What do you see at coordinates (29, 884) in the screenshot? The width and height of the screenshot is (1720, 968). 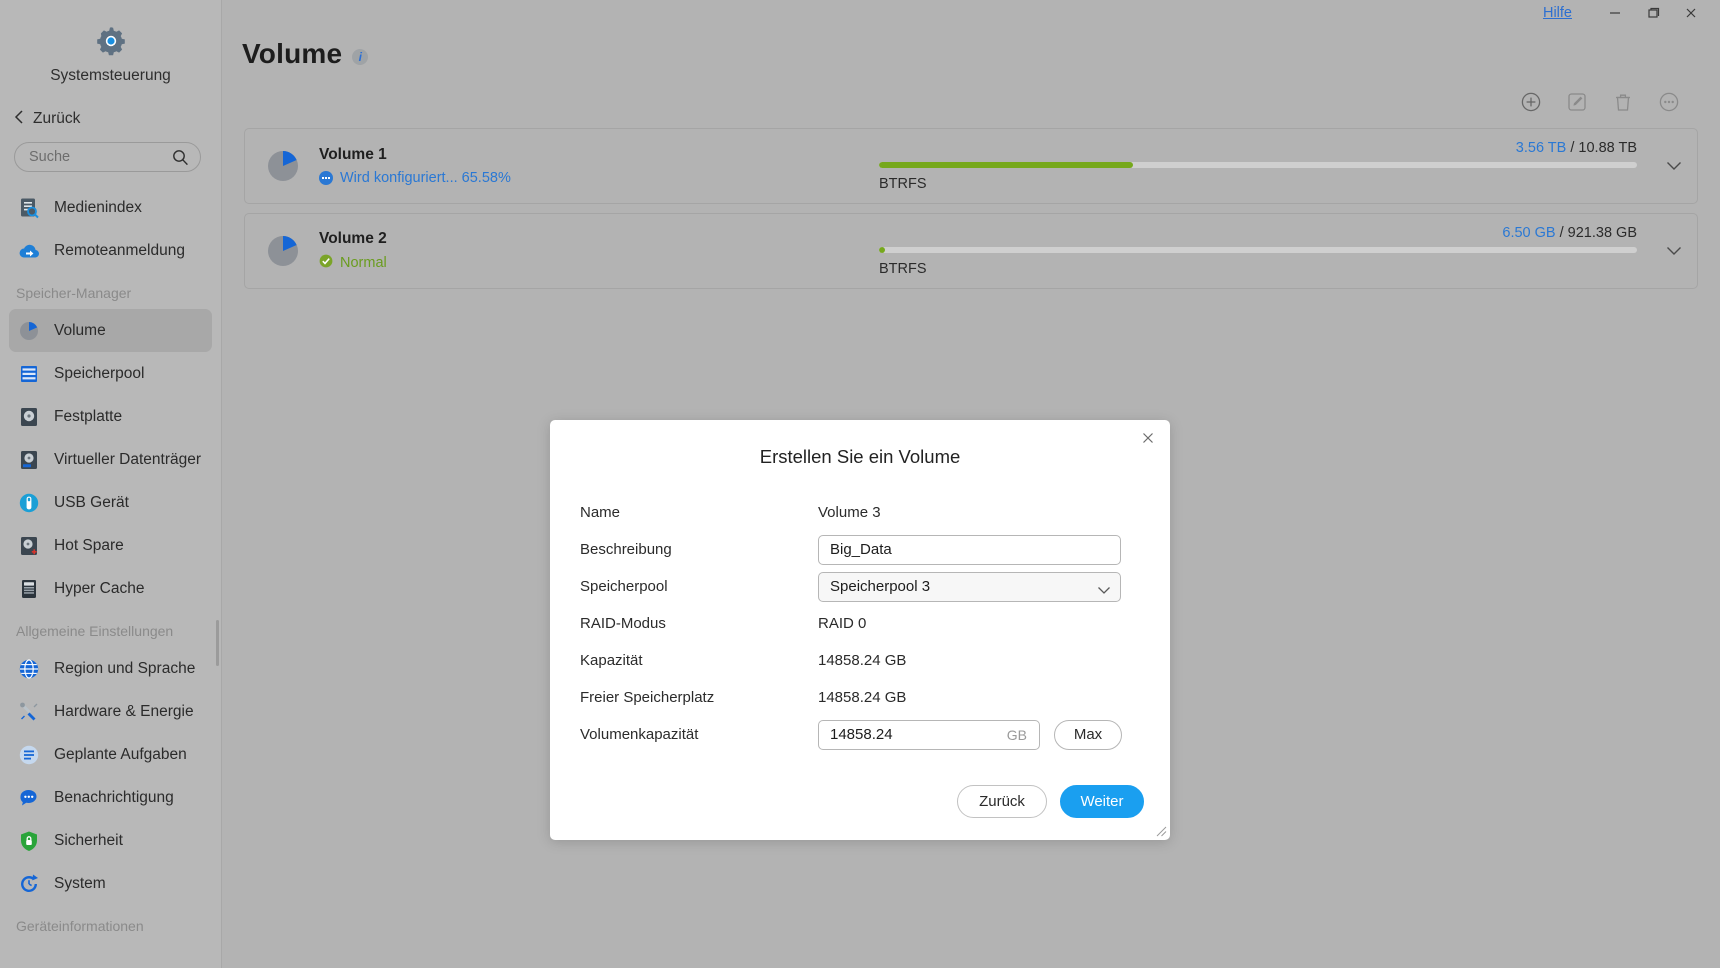 I see `system-refresh-icon` at bounding box center [29, 884].